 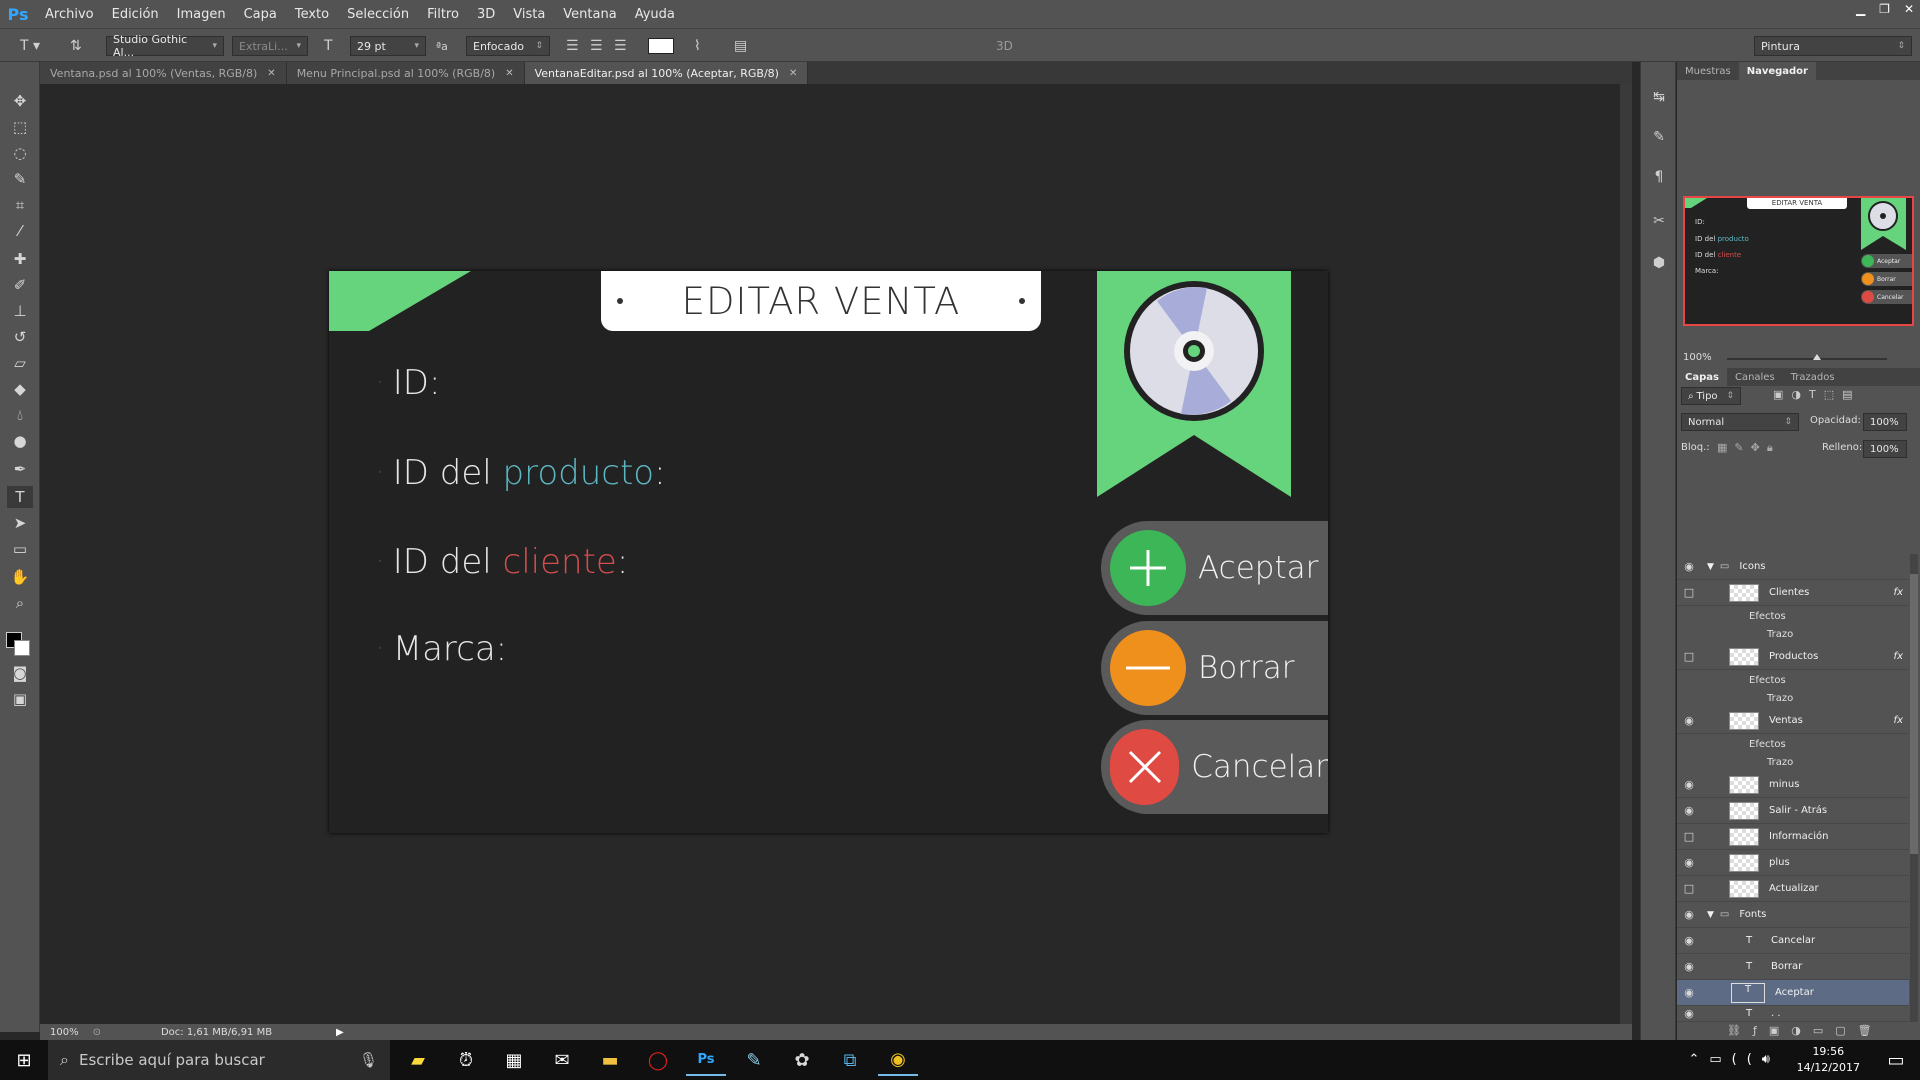 What do you see at coordinates (20, 153) in the screenshot?
I see `lasso-tool-icon: ◌` at bounding box center [20, 153].